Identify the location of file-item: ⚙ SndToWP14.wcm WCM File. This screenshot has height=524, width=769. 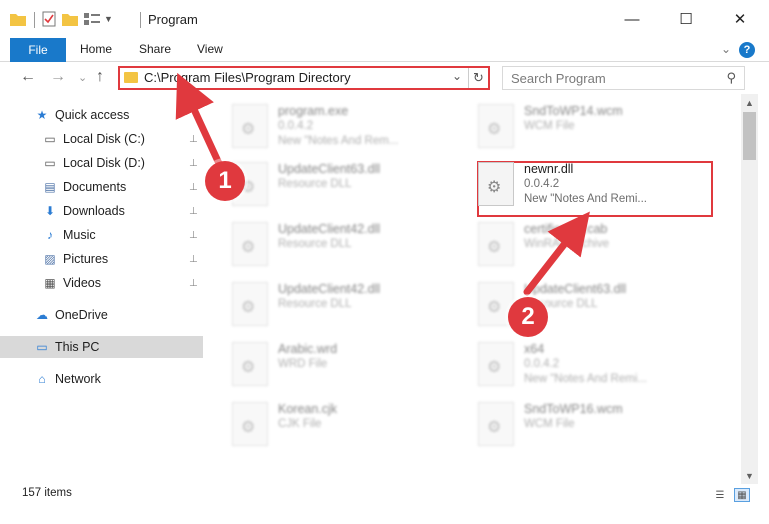
(598, 131).